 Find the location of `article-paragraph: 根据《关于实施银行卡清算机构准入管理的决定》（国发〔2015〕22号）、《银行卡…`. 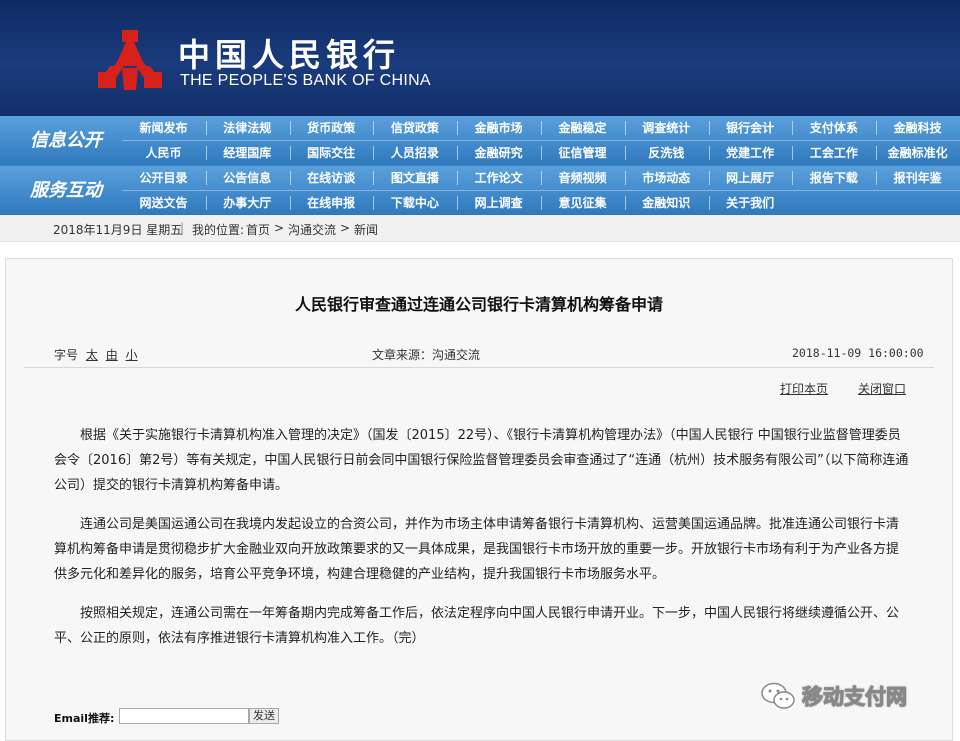

article-paragraph: 根据《关于实施银行卡清算机构准入管理的决定》（国发〔2015〕22号）、《银行卡… is located at coordinates (481, 460).